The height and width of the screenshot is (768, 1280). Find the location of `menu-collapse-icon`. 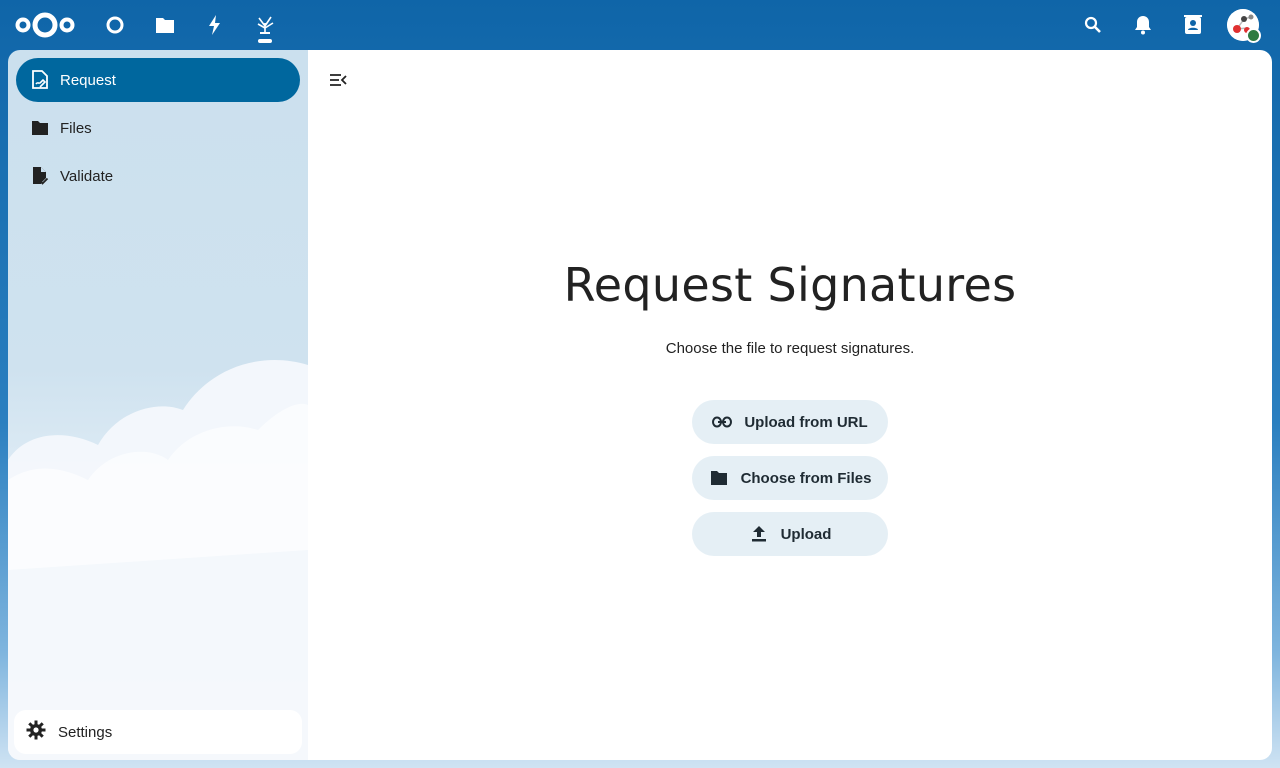

menu-collapse-icon is located at coordinates (338, 80).